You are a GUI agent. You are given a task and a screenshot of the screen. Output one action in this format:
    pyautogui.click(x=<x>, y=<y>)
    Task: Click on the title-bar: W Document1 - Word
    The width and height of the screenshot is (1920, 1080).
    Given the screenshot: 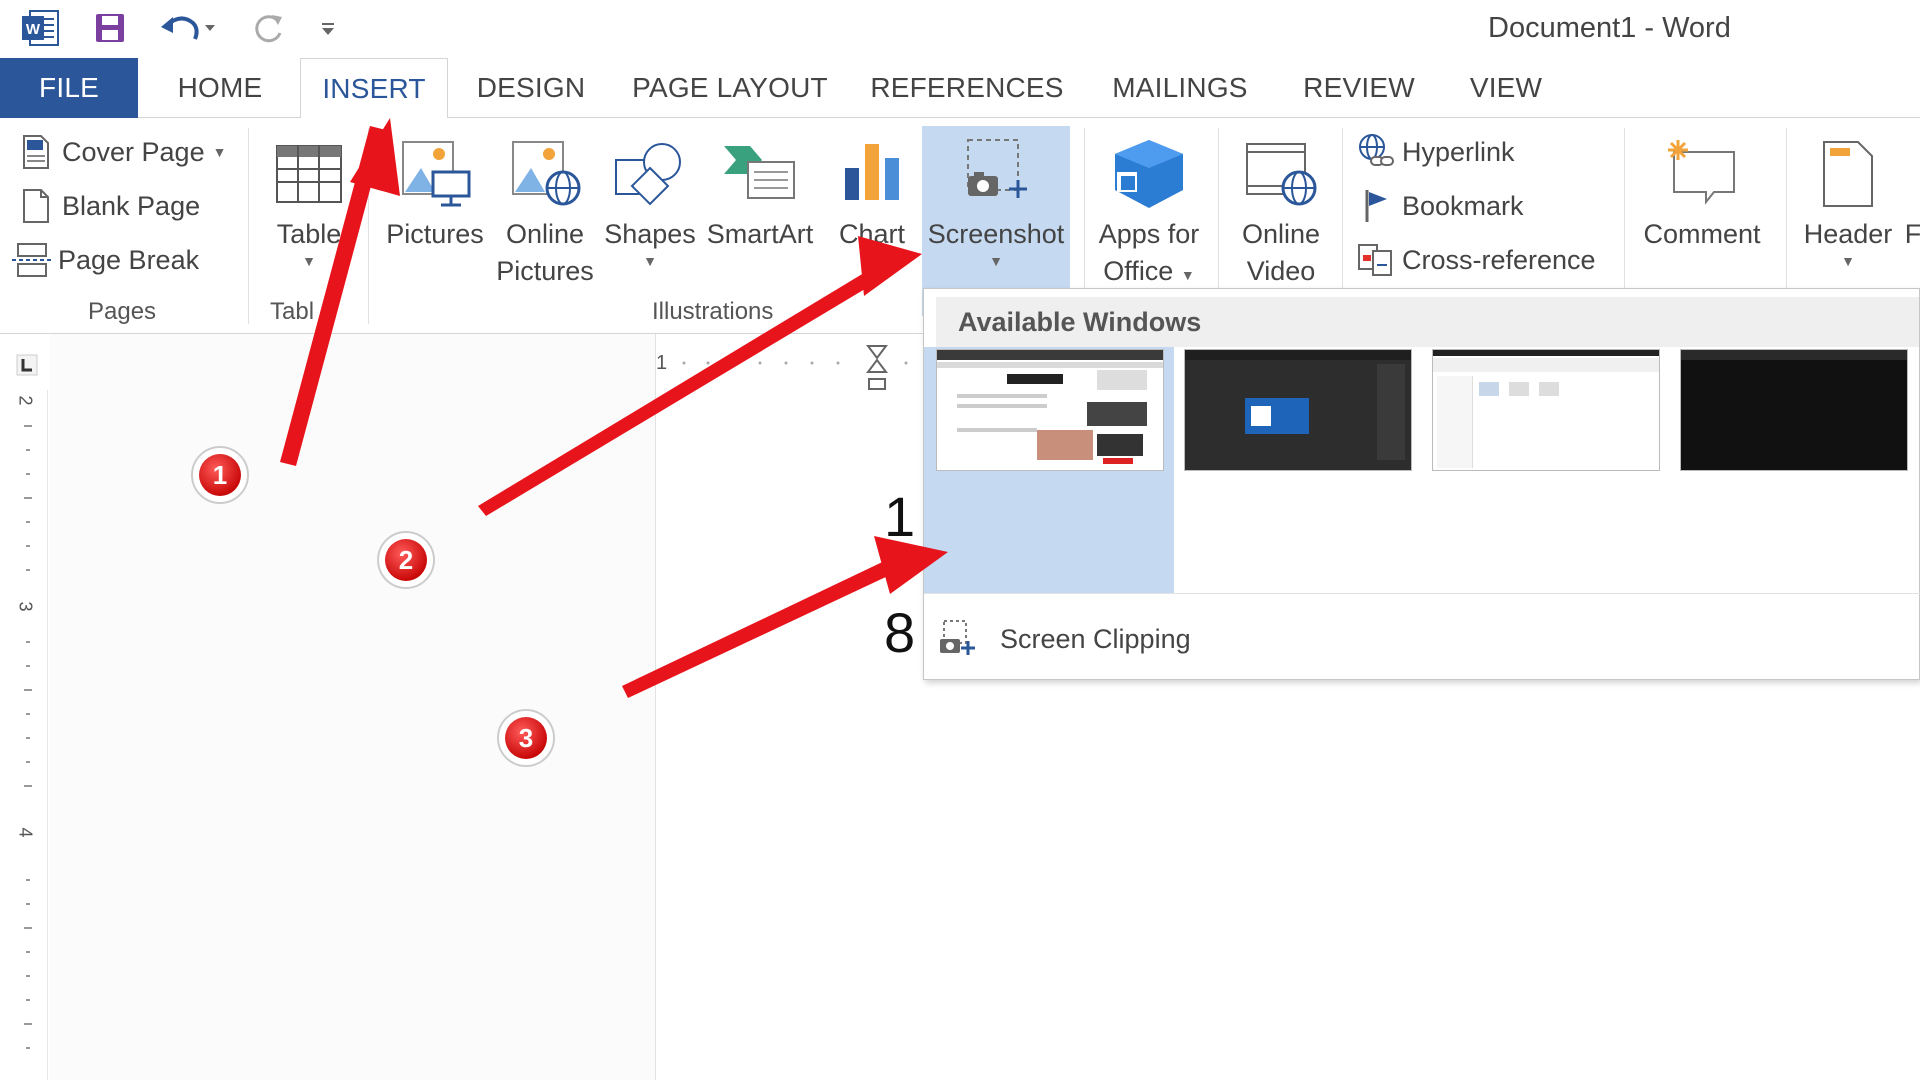 What is the action you would take?
    pyautogui.click(x=960, y=29)
    